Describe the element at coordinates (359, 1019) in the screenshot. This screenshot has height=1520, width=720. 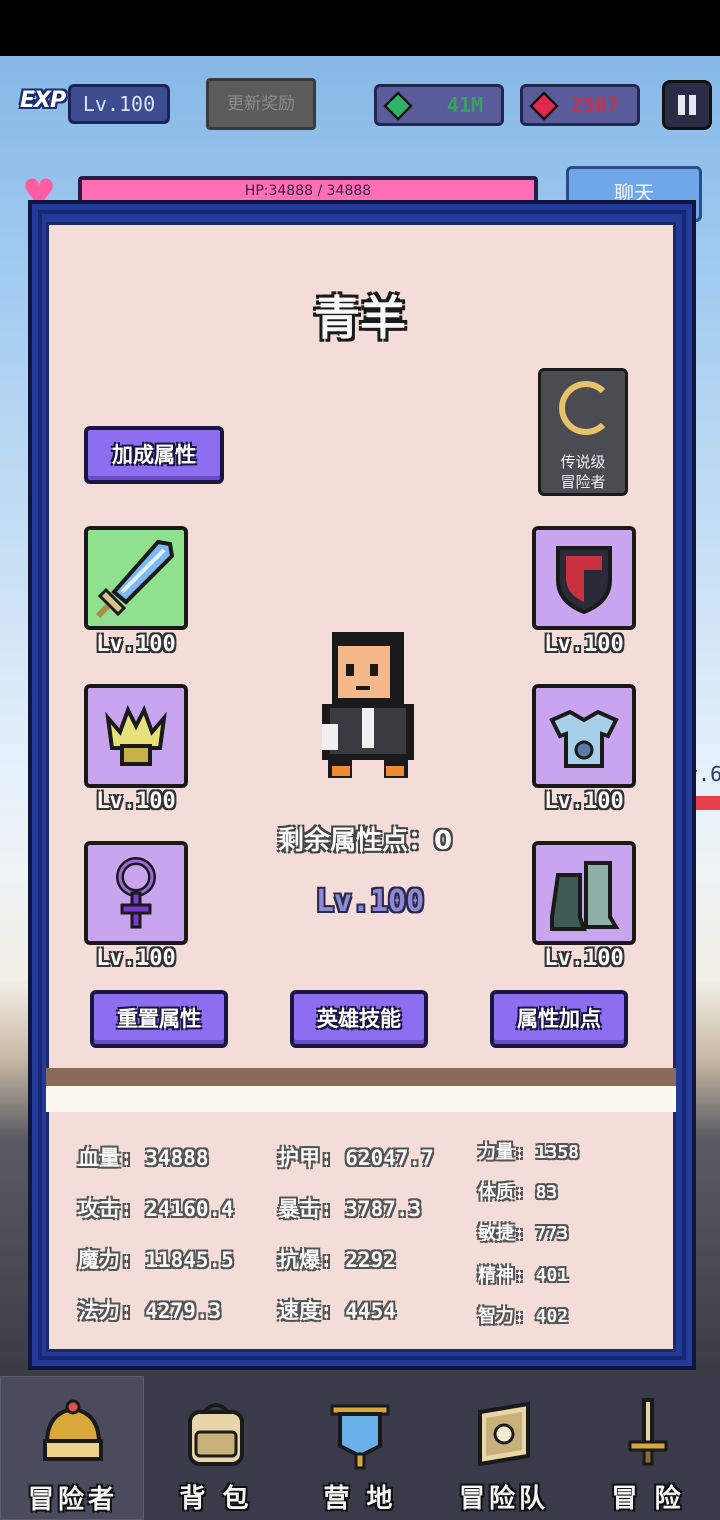
I see `hero-skills-button: 英雄技能` at that location.